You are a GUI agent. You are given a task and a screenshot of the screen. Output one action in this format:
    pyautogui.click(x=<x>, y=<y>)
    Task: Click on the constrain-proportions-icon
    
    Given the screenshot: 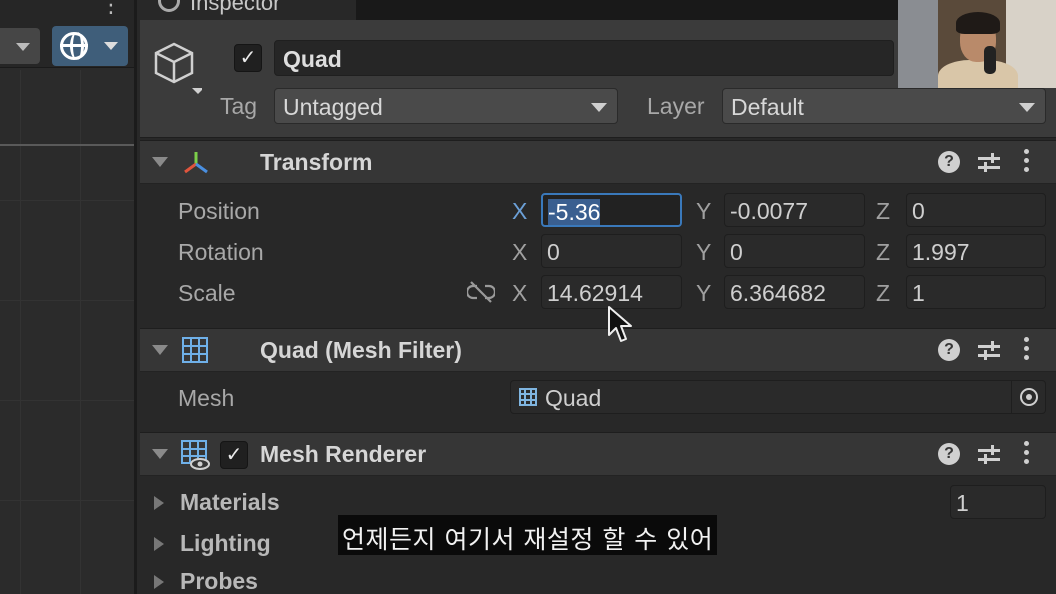 What is the action you would take?
    pyautogui.click(x=481, y=292)
    